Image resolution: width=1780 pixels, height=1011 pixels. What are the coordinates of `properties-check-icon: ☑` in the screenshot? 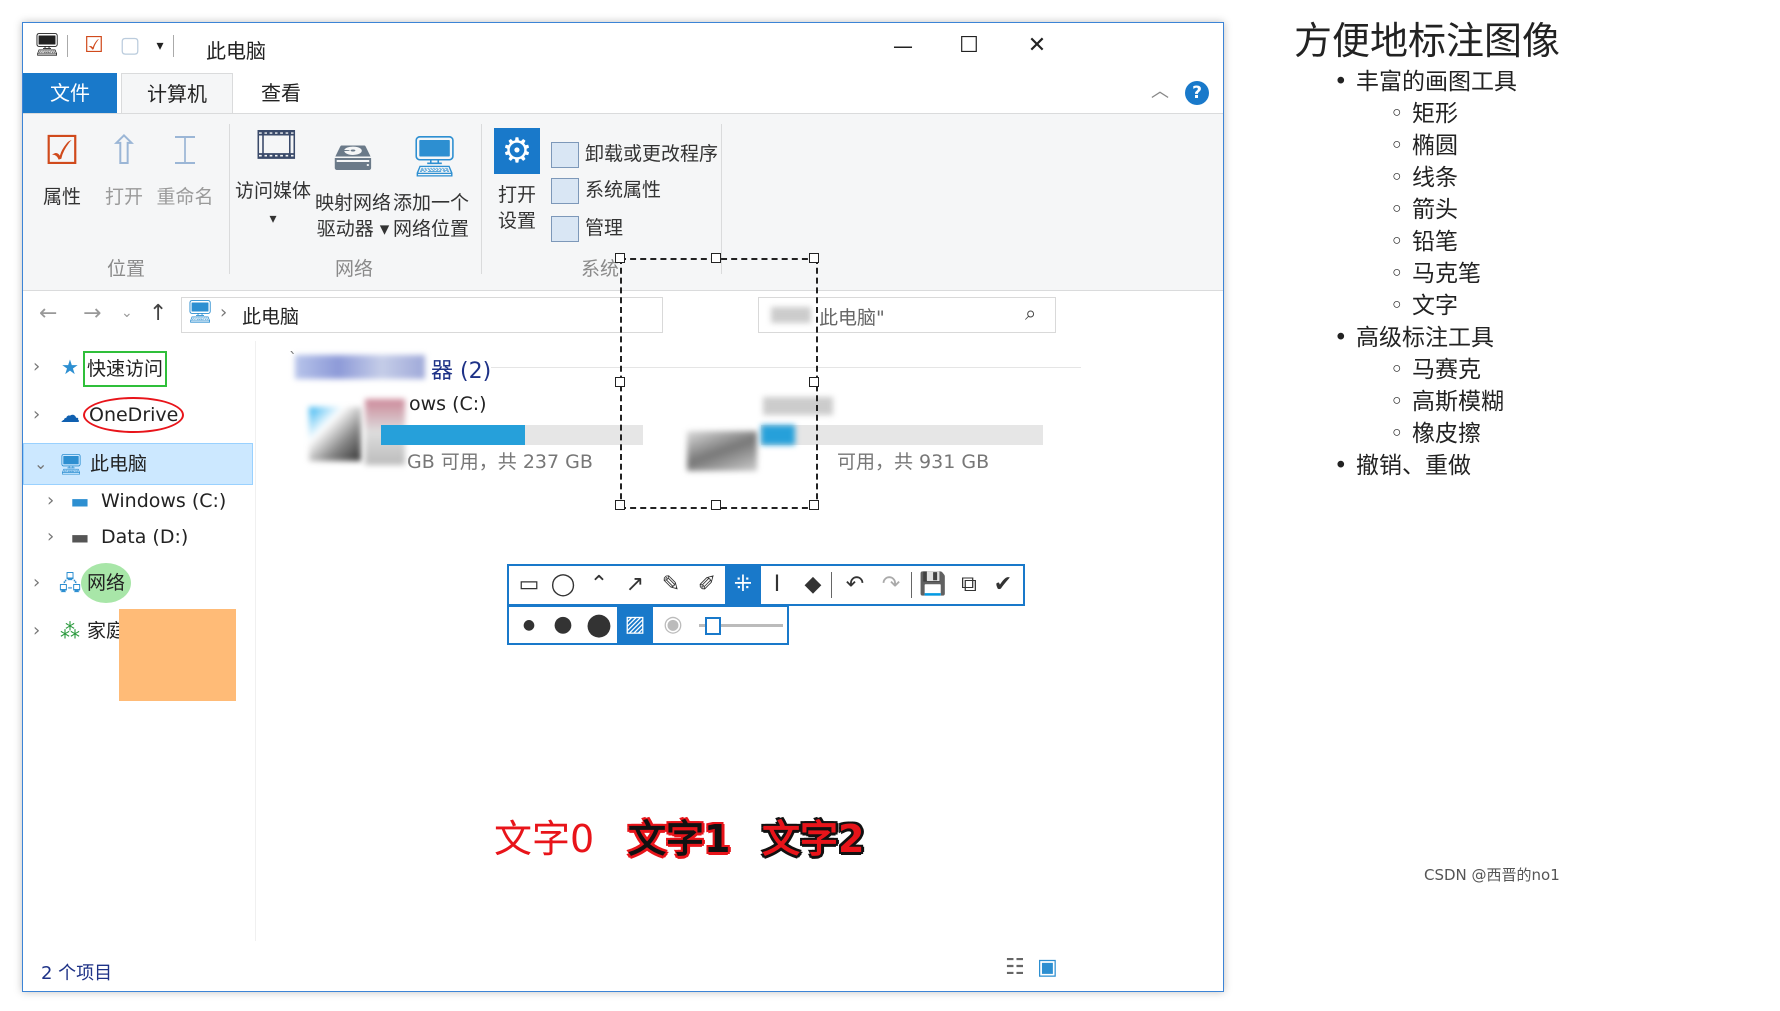 It's located at (94, 46).